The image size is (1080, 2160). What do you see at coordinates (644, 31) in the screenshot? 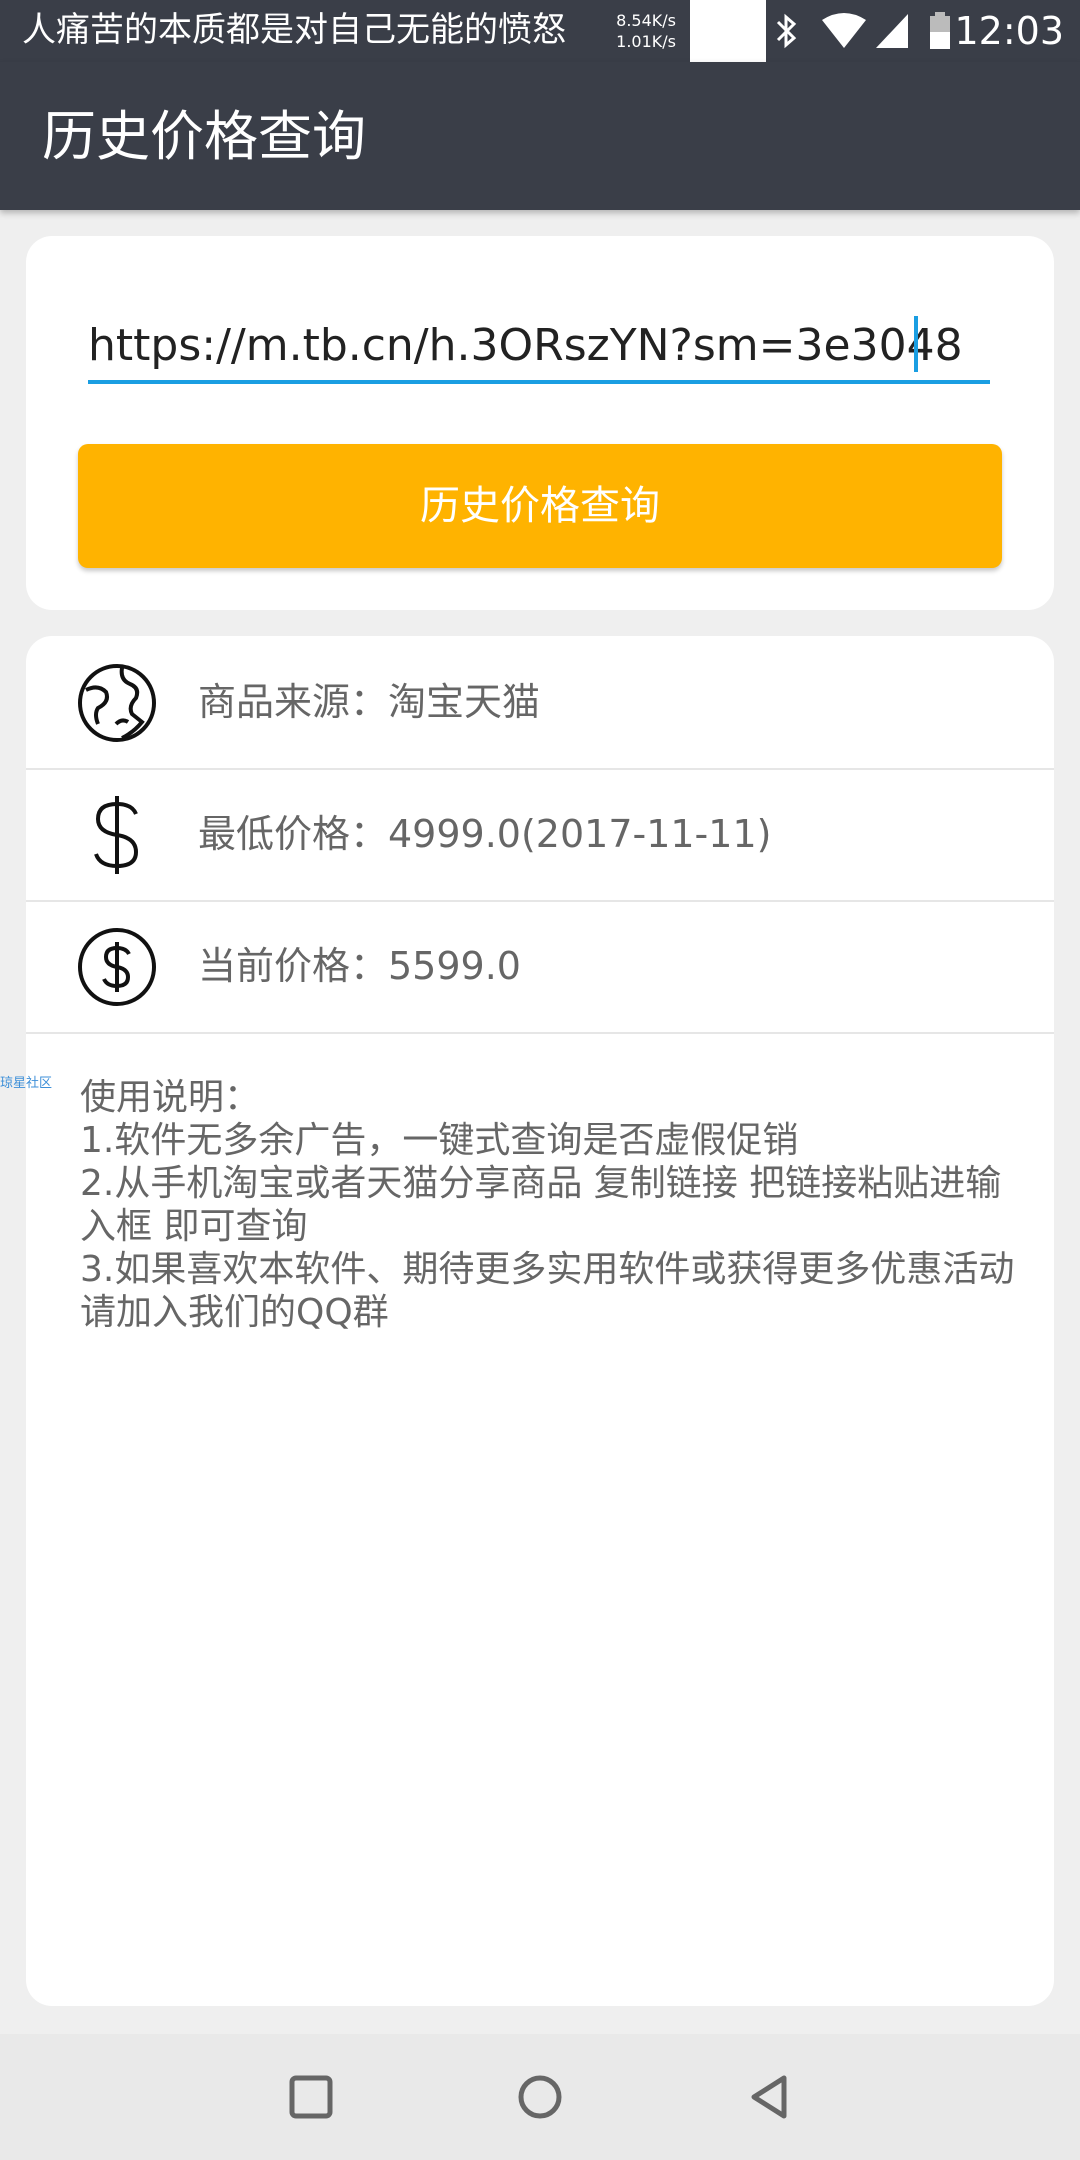
I see `network-speed: 8.54K/s 1.01K/s` at bounding box center [644, 31].